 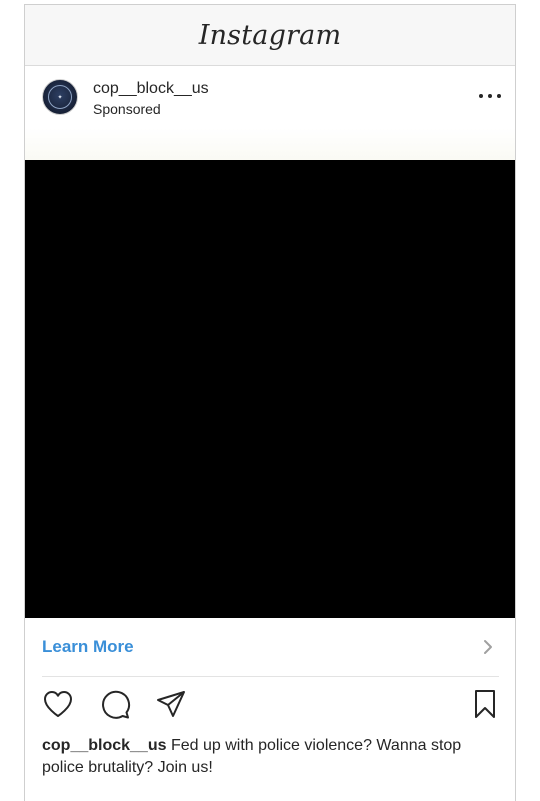 I want to click on learn-more-label: Learn More, so click(x=88, y=646).